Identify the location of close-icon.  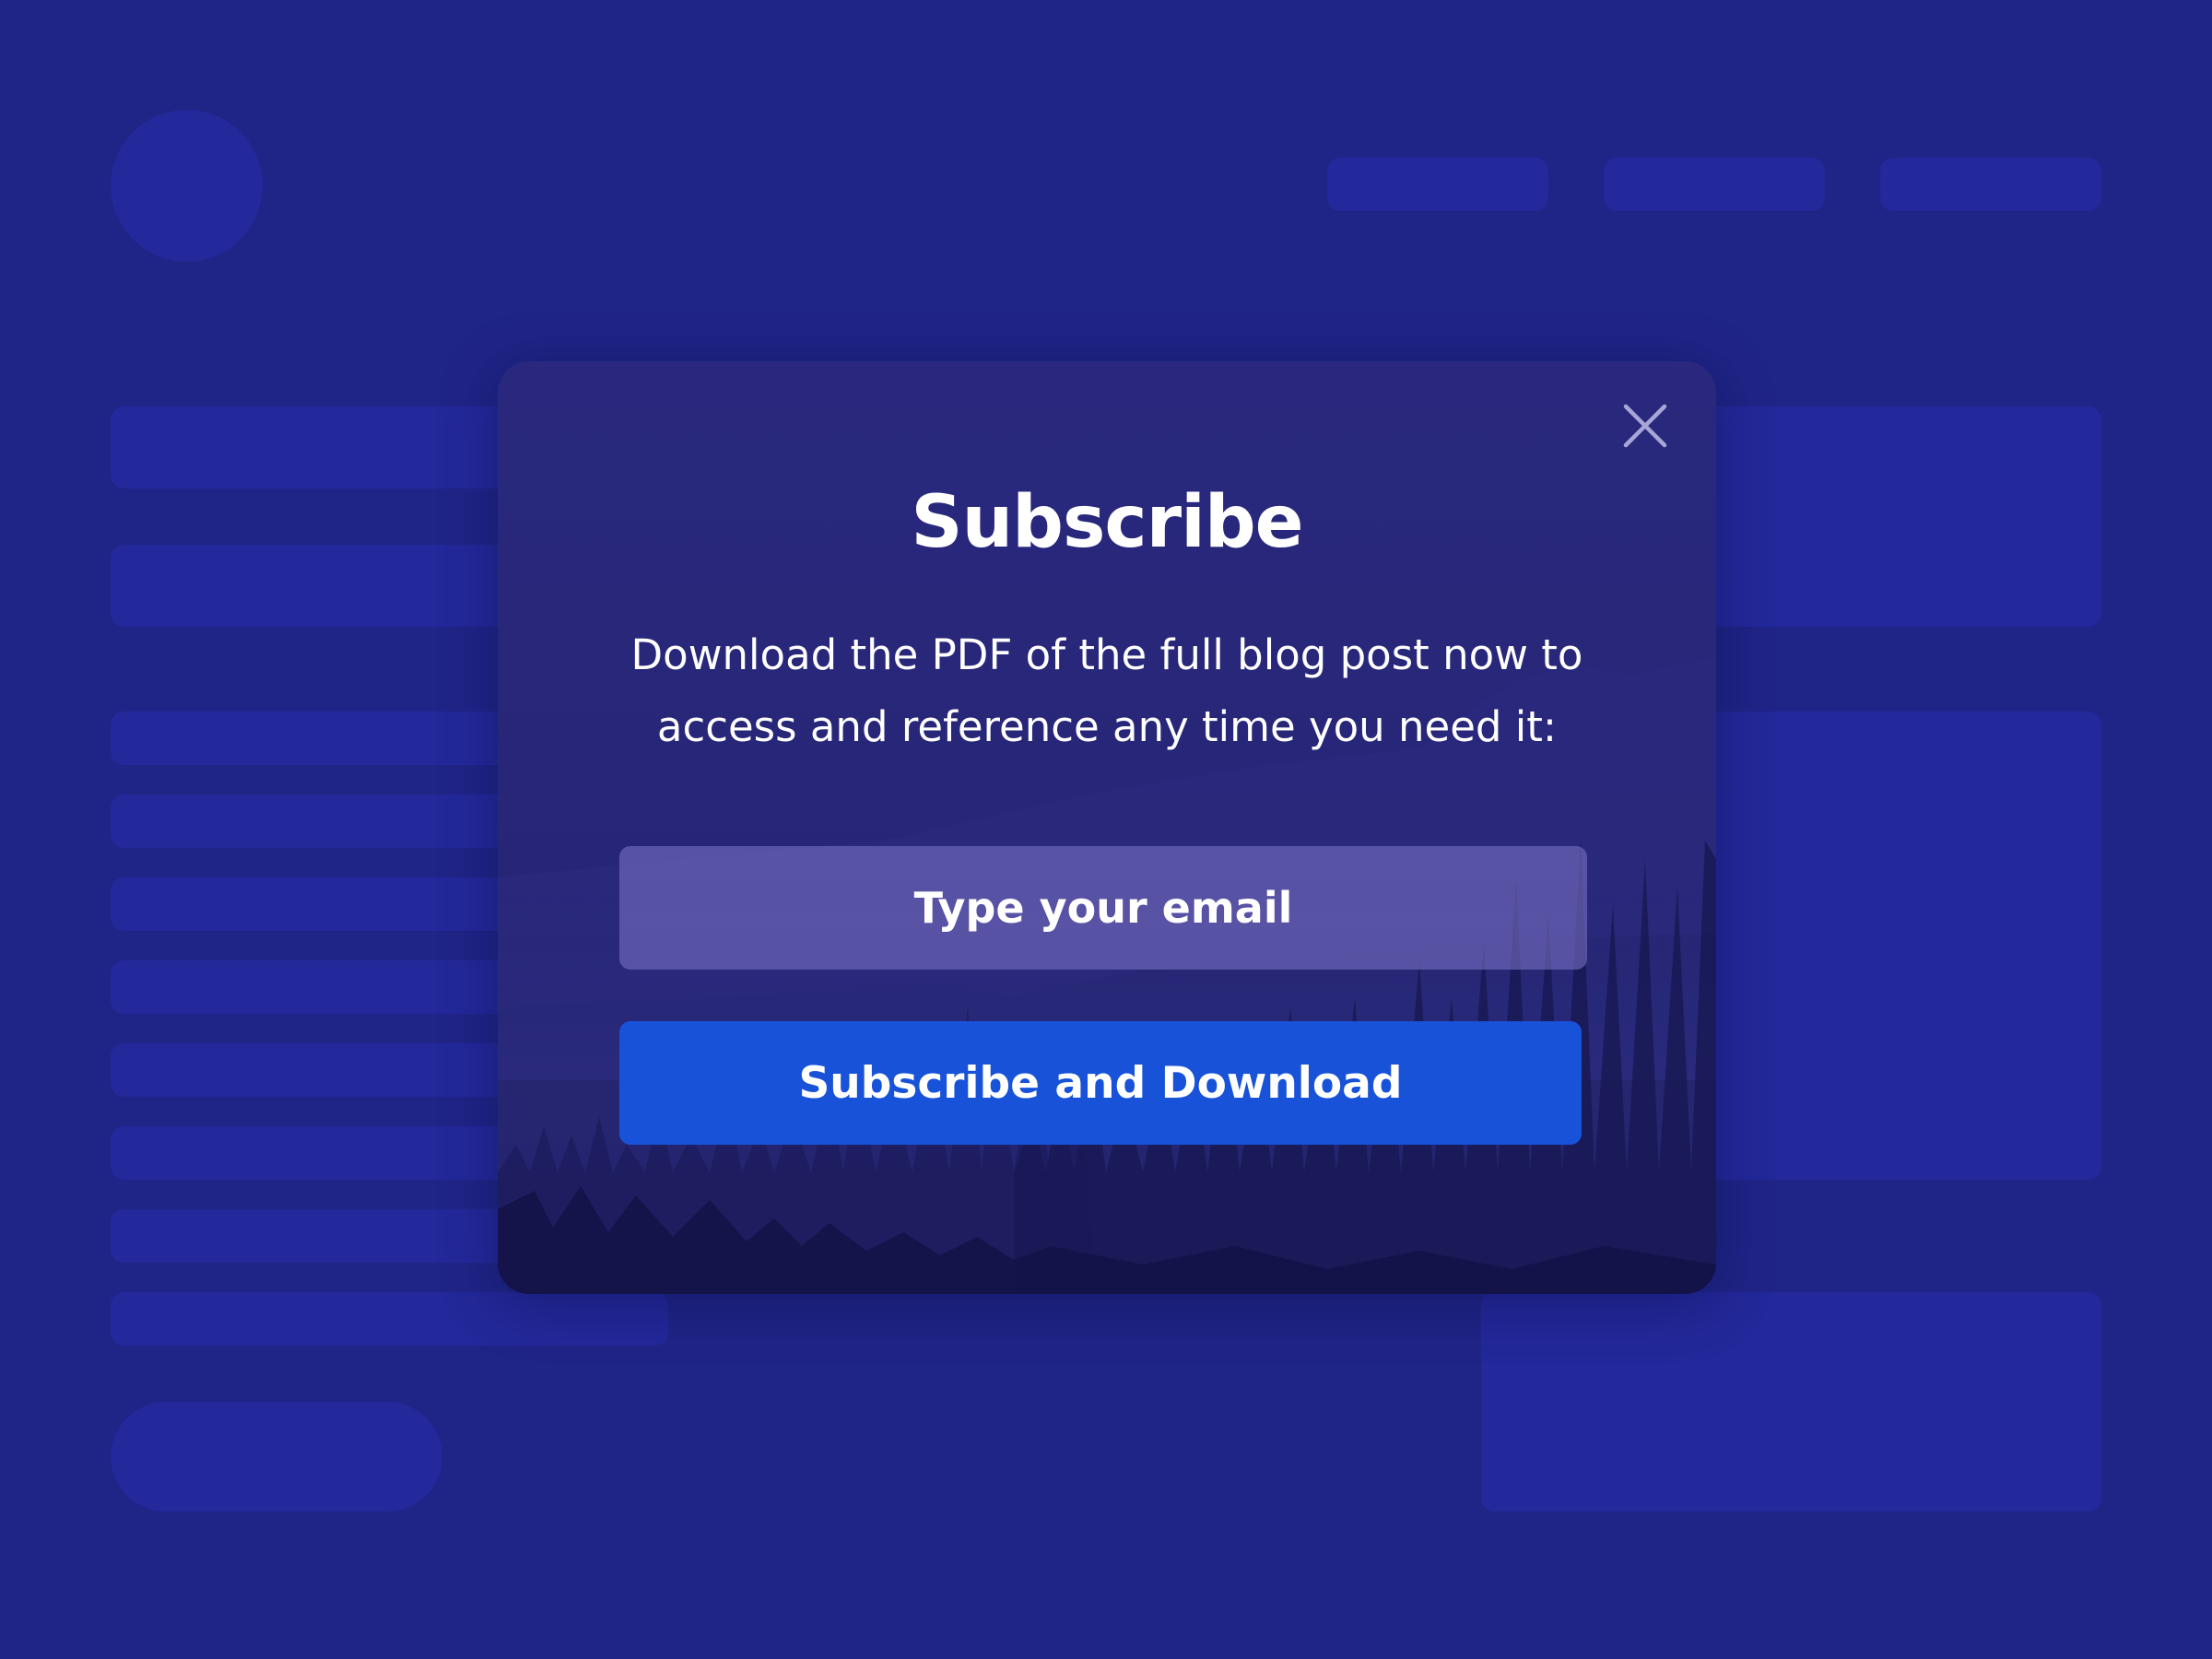
(1645, 426).